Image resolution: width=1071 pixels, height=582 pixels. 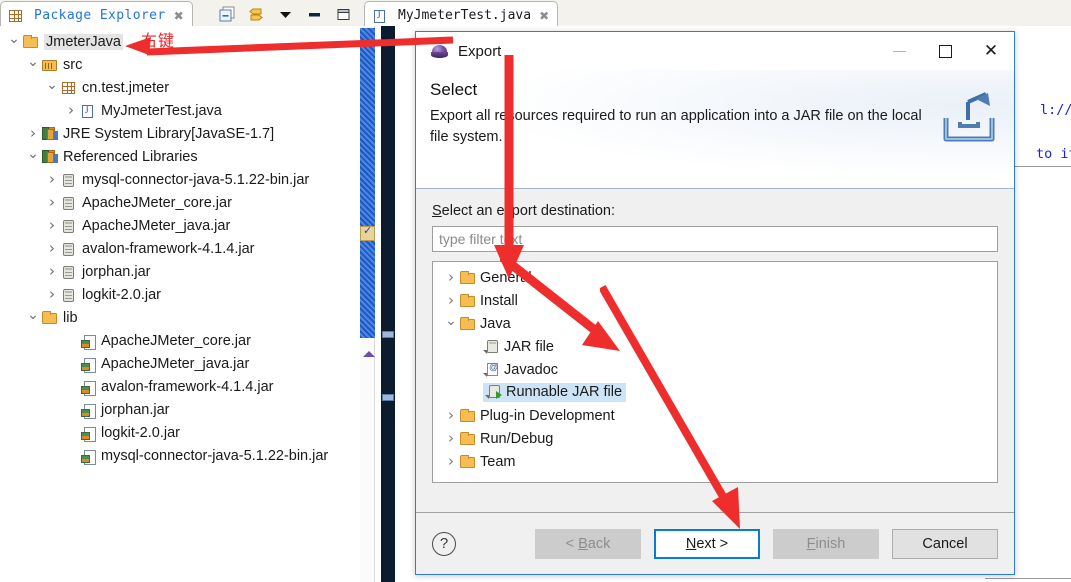 What do you see at coordinates (172, 64) in the screenshot?
I see `tree-item-src: src` at bounding box center [172, 64].